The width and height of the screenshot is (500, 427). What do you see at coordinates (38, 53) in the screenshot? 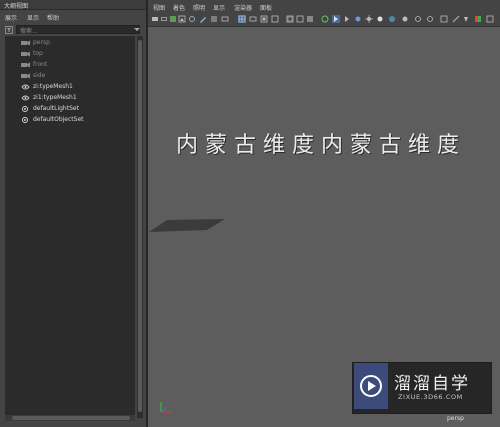
I see `outliner-item-label: top` at bounding box center [38, 53].